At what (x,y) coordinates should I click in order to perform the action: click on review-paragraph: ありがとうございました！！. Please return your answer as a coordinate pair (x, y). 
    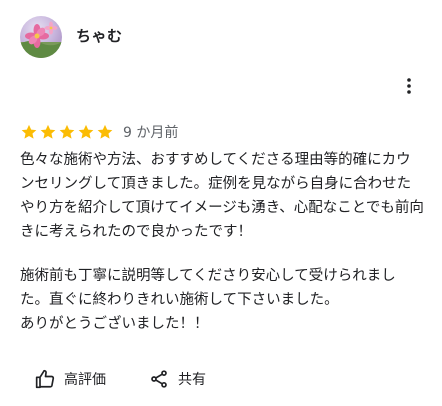
    Looking at the image, I should click on (114, 324).